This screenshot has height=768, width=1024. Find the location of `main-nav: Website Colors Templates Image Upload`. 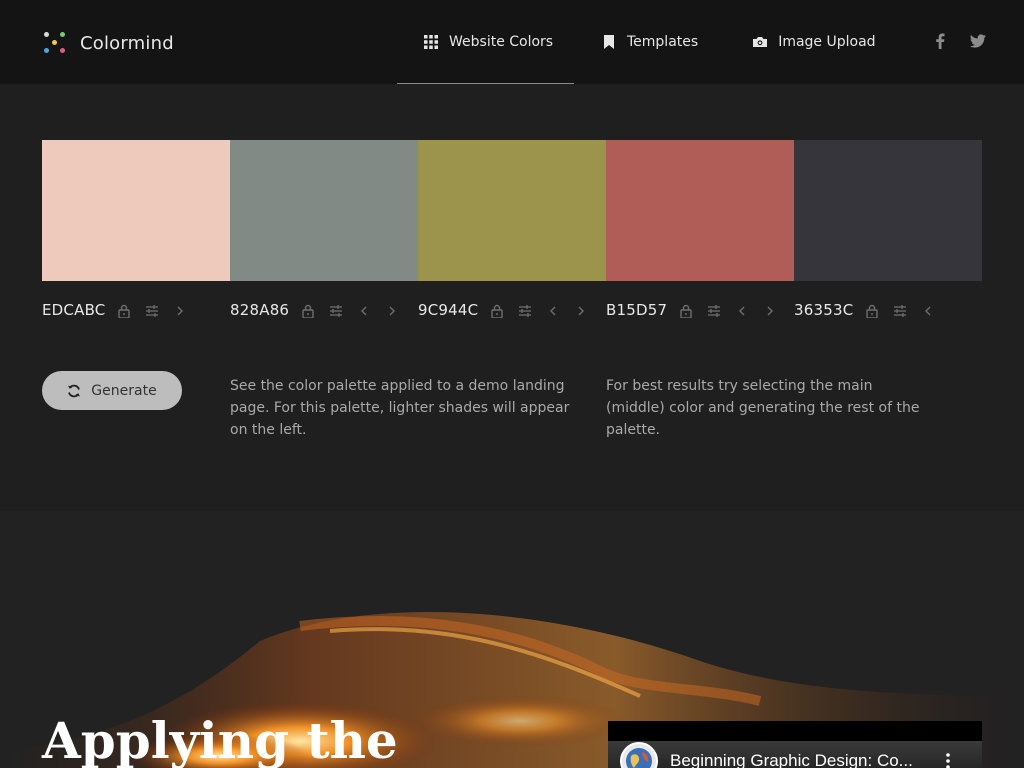

main-nav: Website Colors Templates Image Upload is located at coordinates (636, 42).